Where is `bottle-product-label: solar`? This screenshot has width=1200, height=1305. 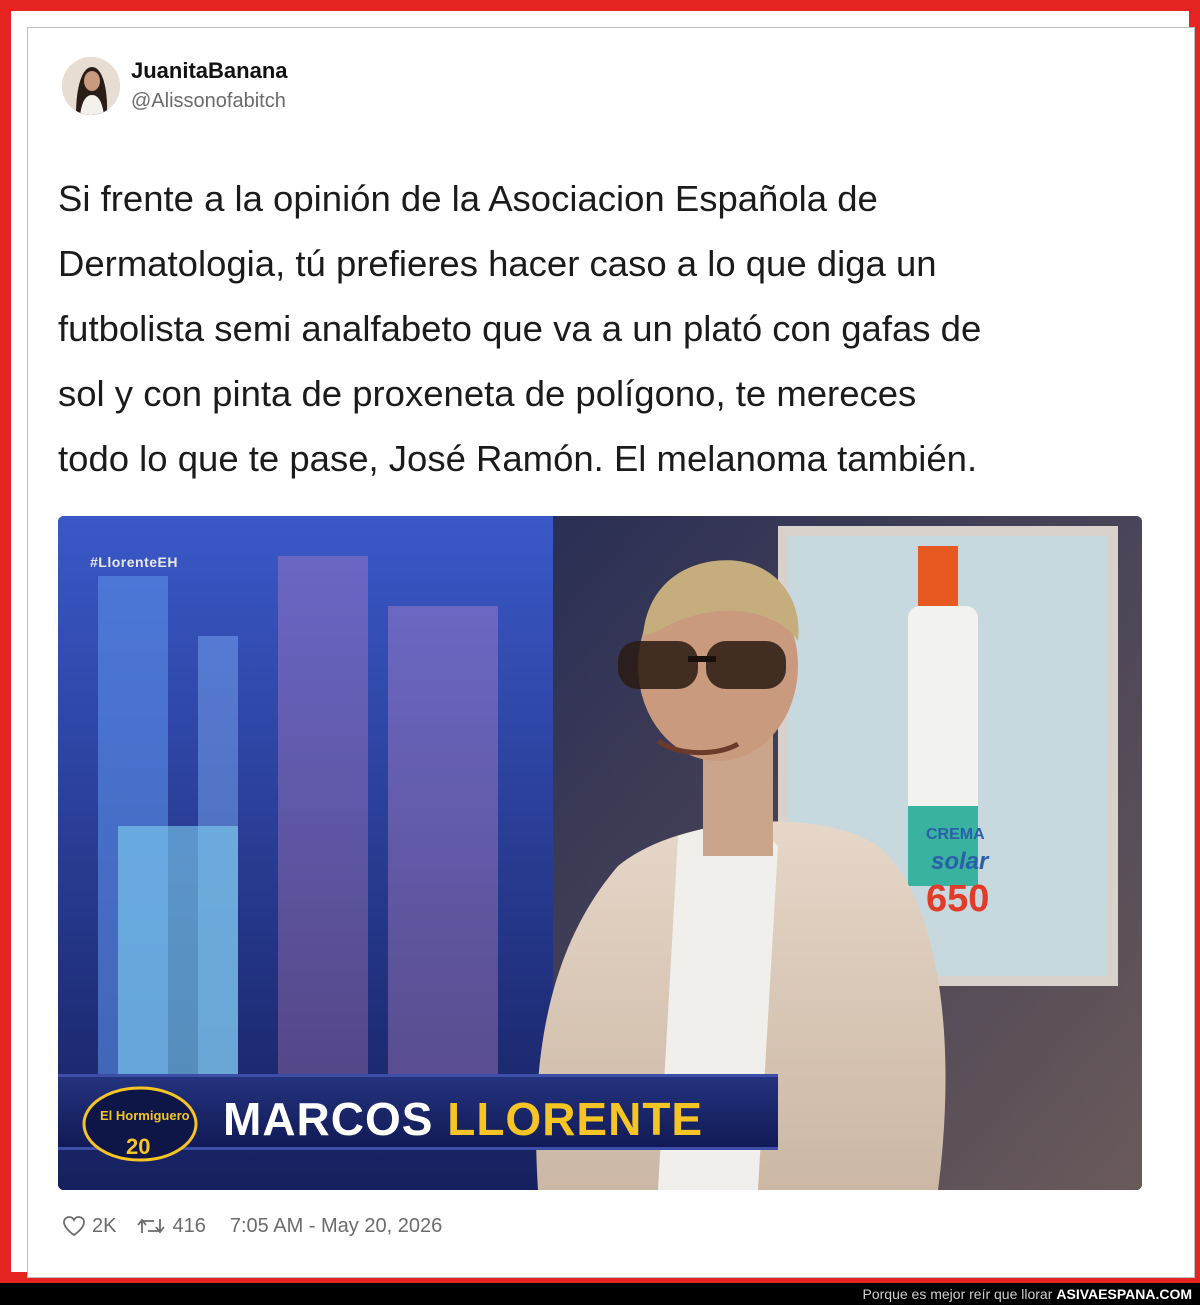
bottle-product-label: solar is located at coordinates (960, 861).